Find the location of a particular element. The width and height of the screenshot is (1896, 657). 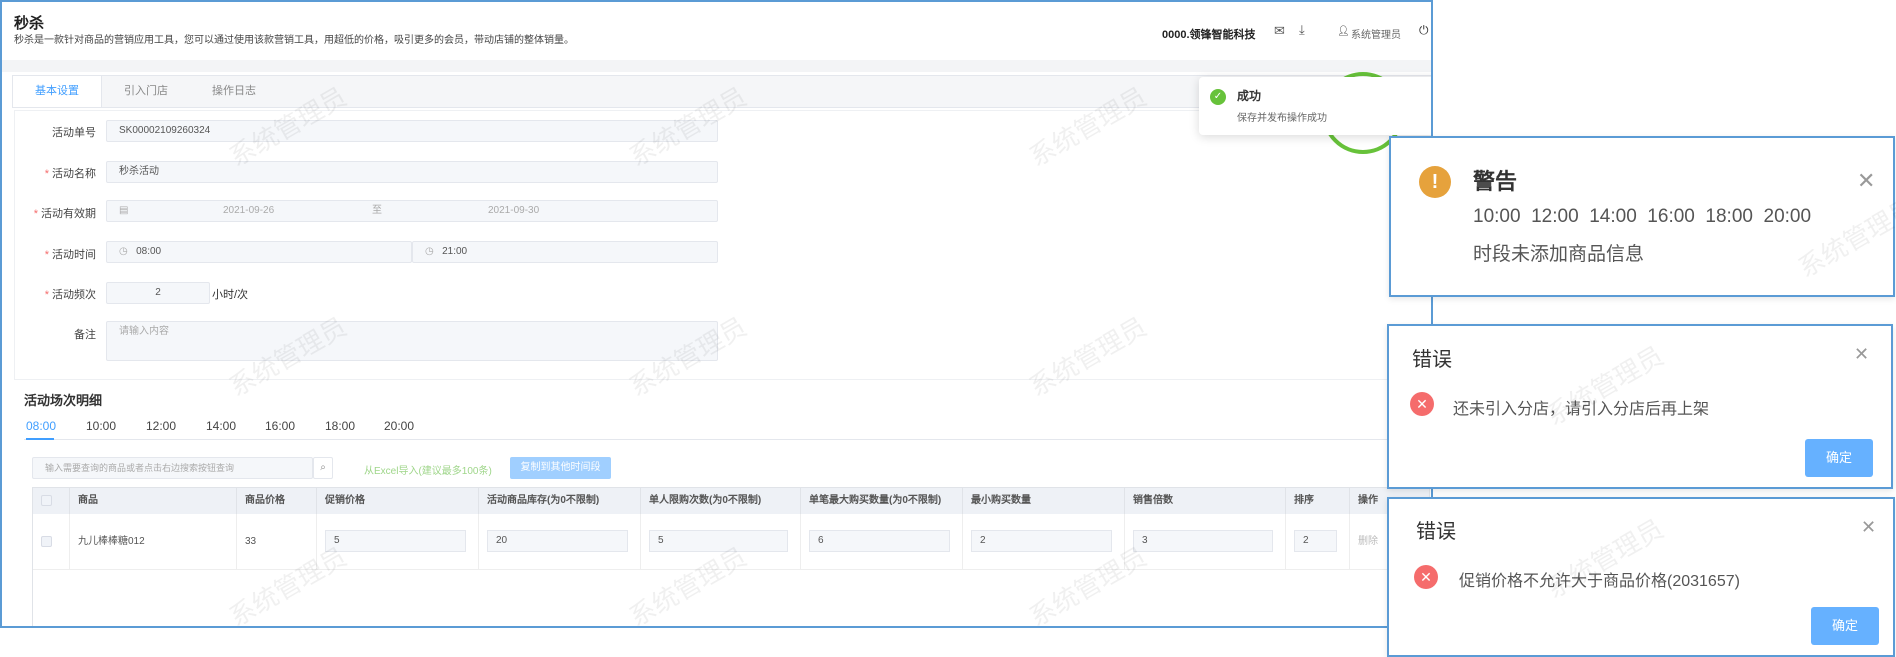

download-icon: ⤓ is located at coordinates (1302, 30).